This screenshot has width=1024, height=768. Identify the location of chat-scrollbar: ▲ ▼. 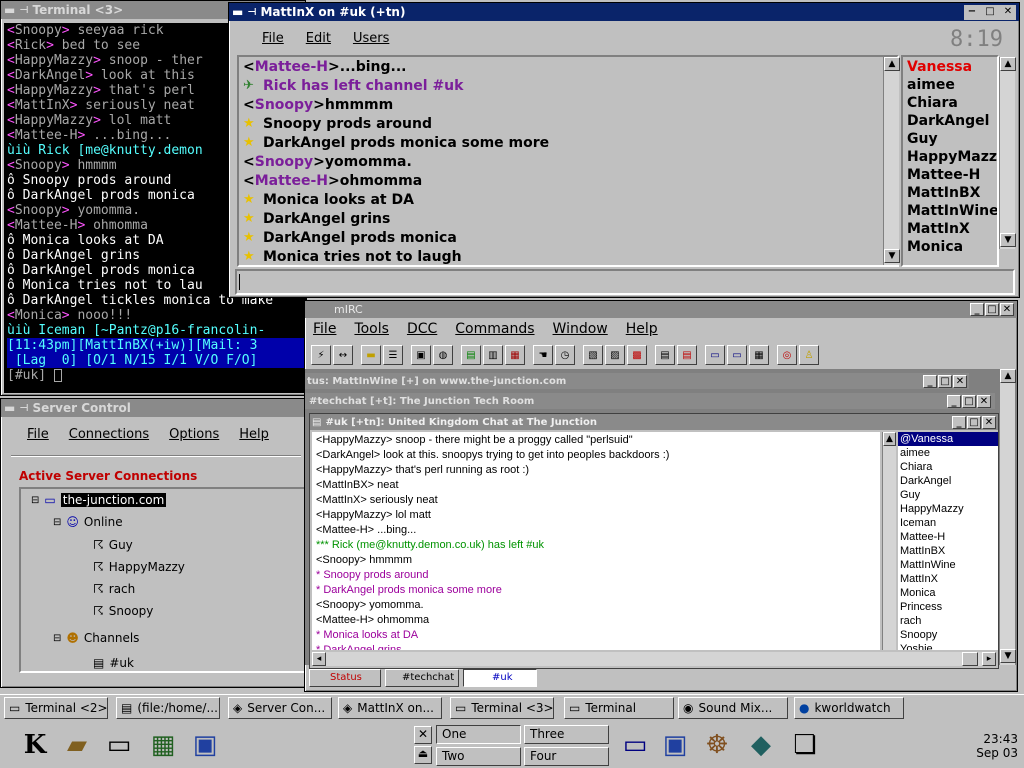
(891, 161).